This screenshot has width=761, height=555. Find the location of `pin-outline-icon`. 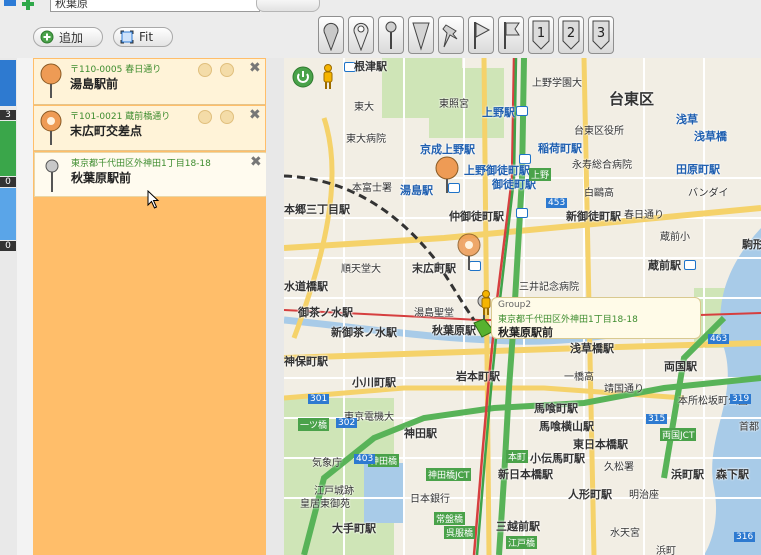

pin-outline-icon is located at coordinates (361, 36).